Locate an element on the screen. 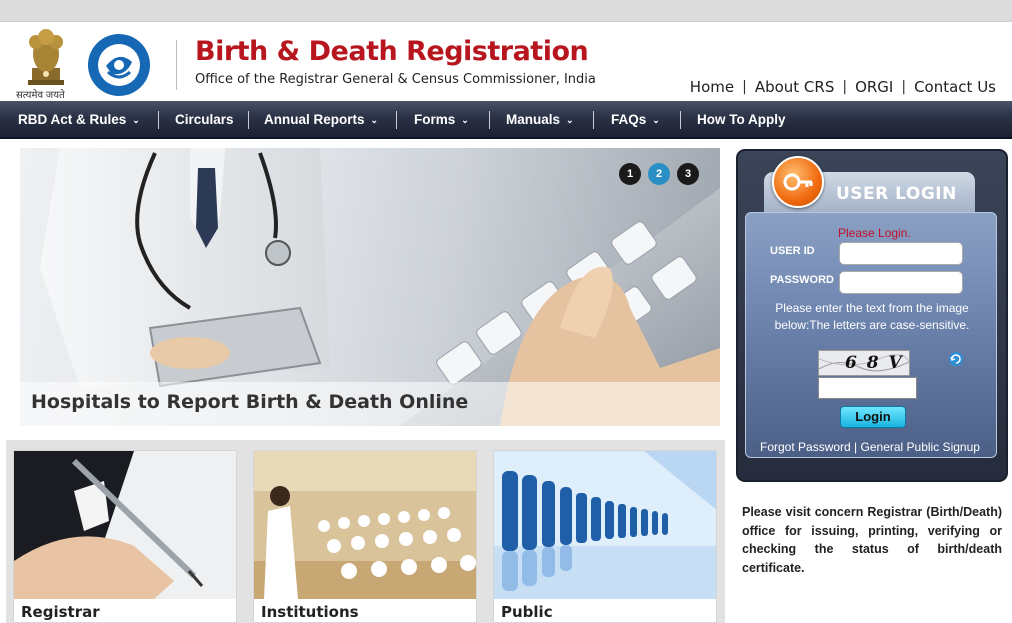  nav-item-label: Annual Reports is located at coordinates (314, 119).